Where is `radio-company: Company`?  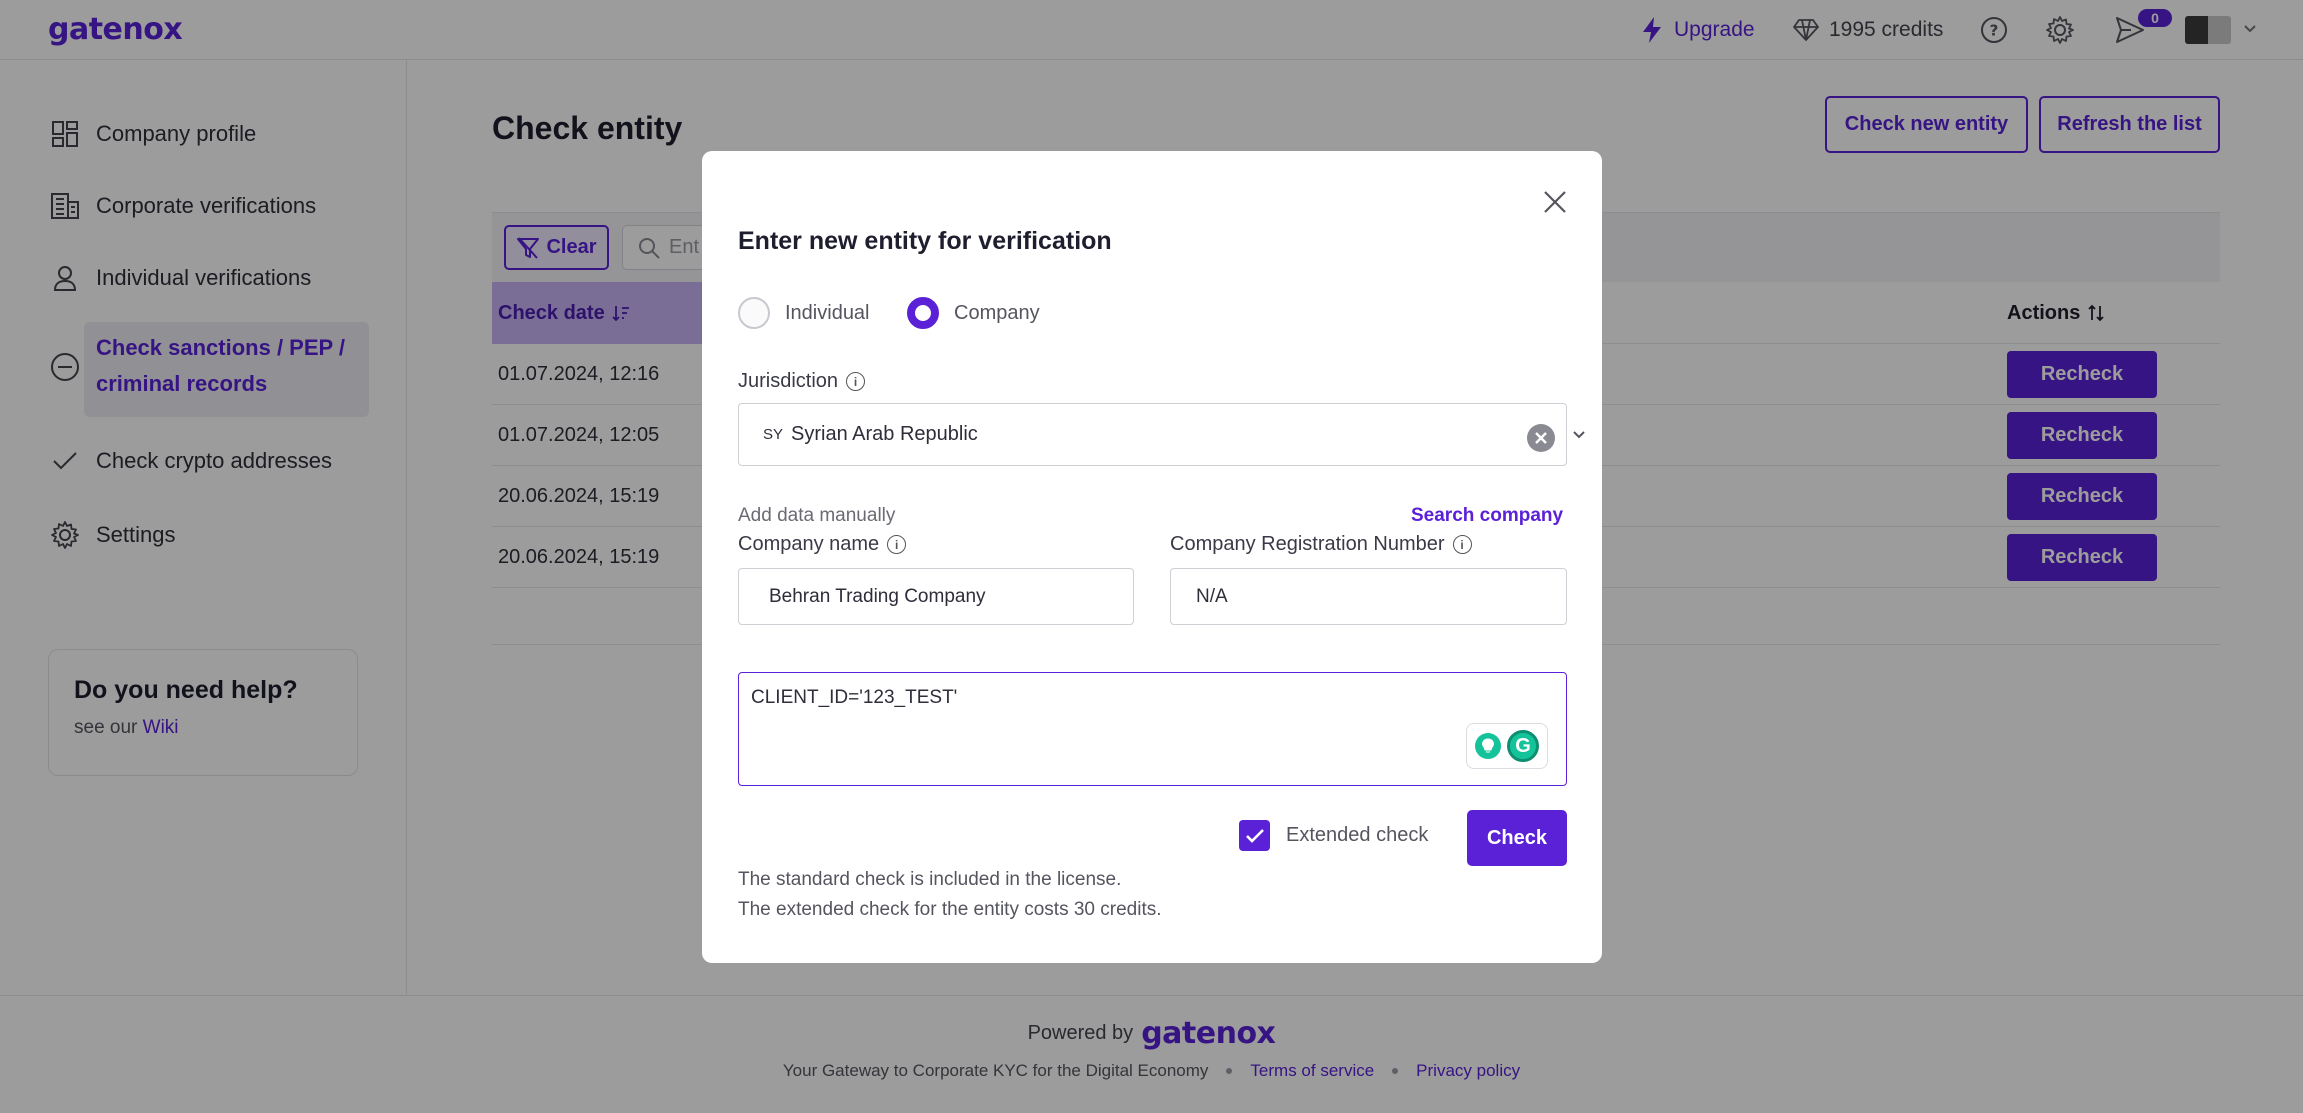
radio-company: Company is located at coordinates (973, 313).